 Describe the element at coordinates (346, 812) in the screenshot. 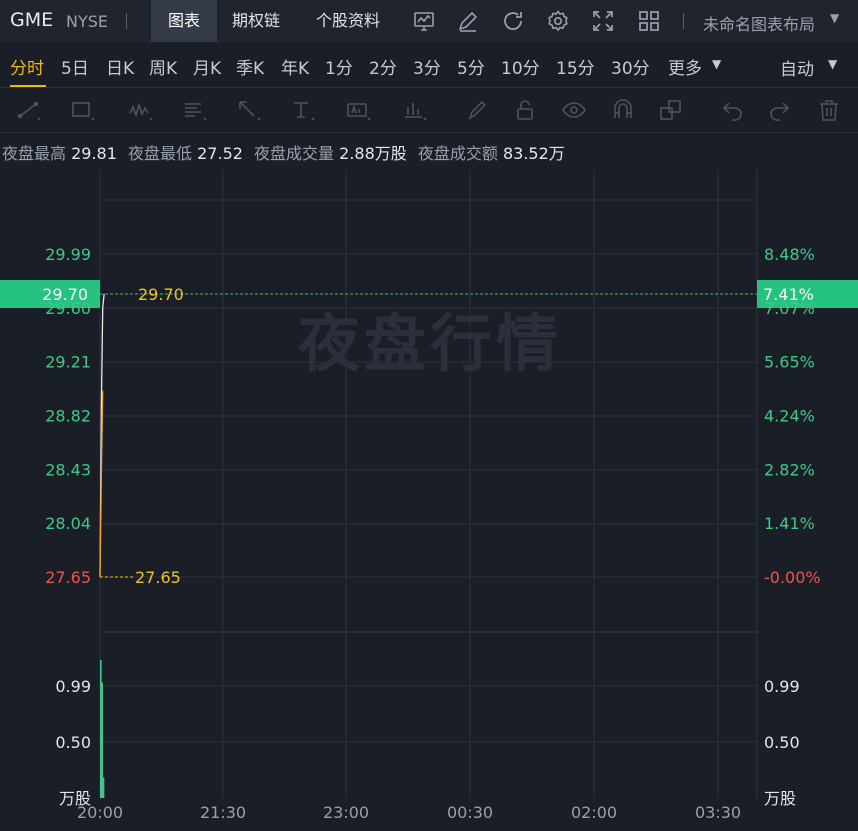

I see `time-axis-label: 23:00` at that location.